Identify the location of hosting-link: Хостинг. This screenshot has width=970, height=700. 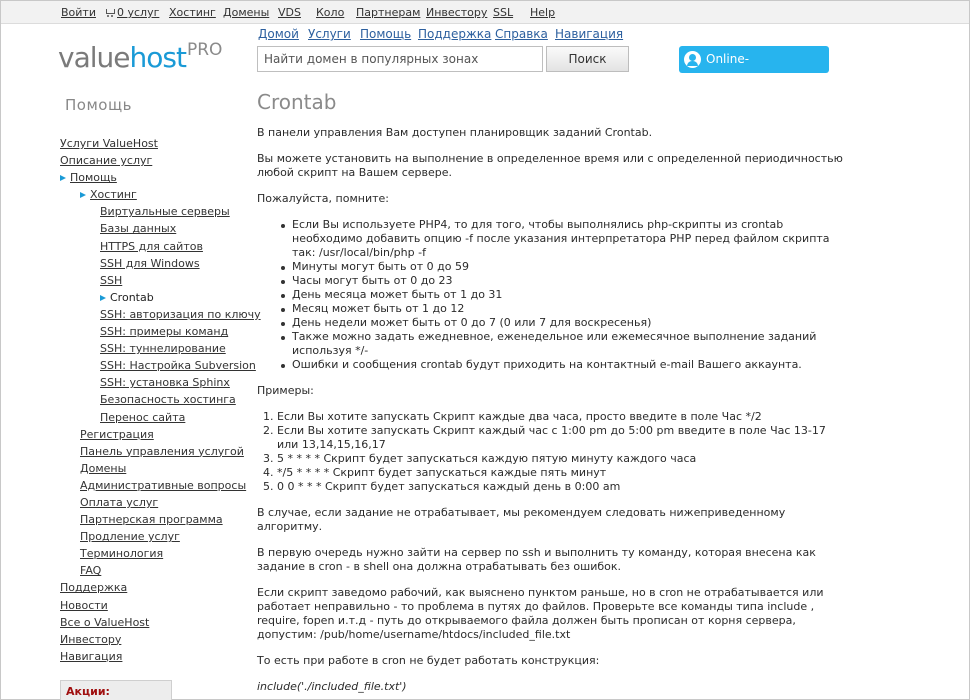
(192, 12).